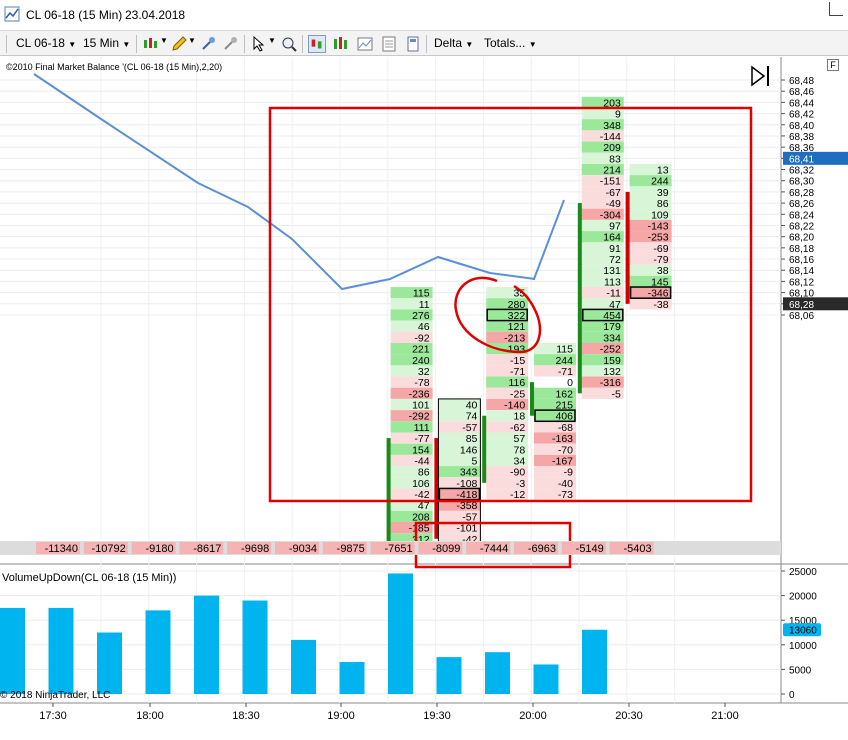 The width and height of the screenshot is (848, 740). Describe the element at coordinates (801, 316) in the screenshot. I see `price-tick-label: 68,06` at that location.